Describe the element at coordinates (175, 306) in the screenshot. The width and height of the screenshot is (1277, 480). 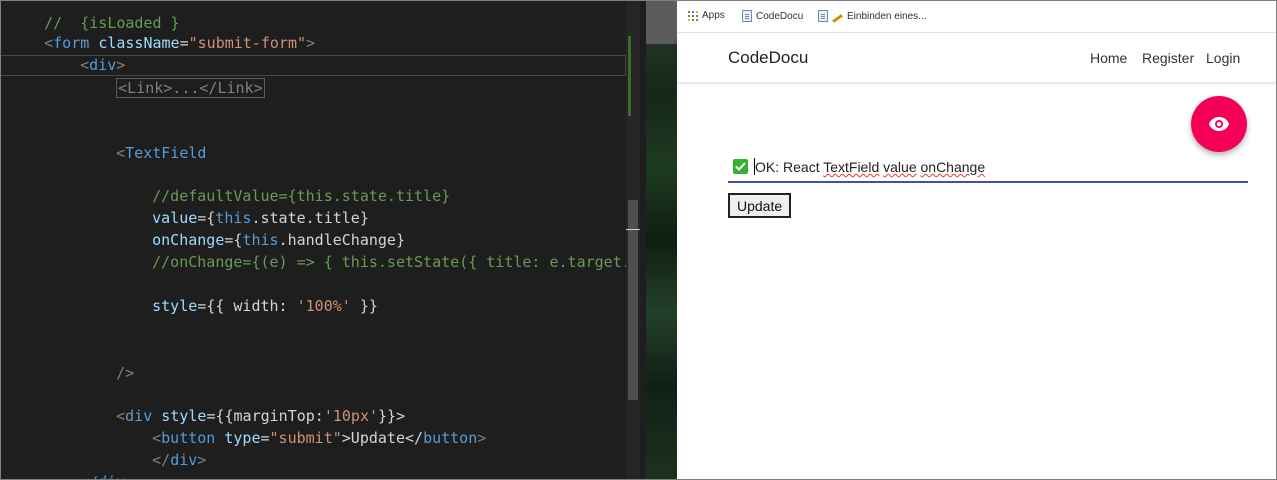
I see `code-token: style` at that location.